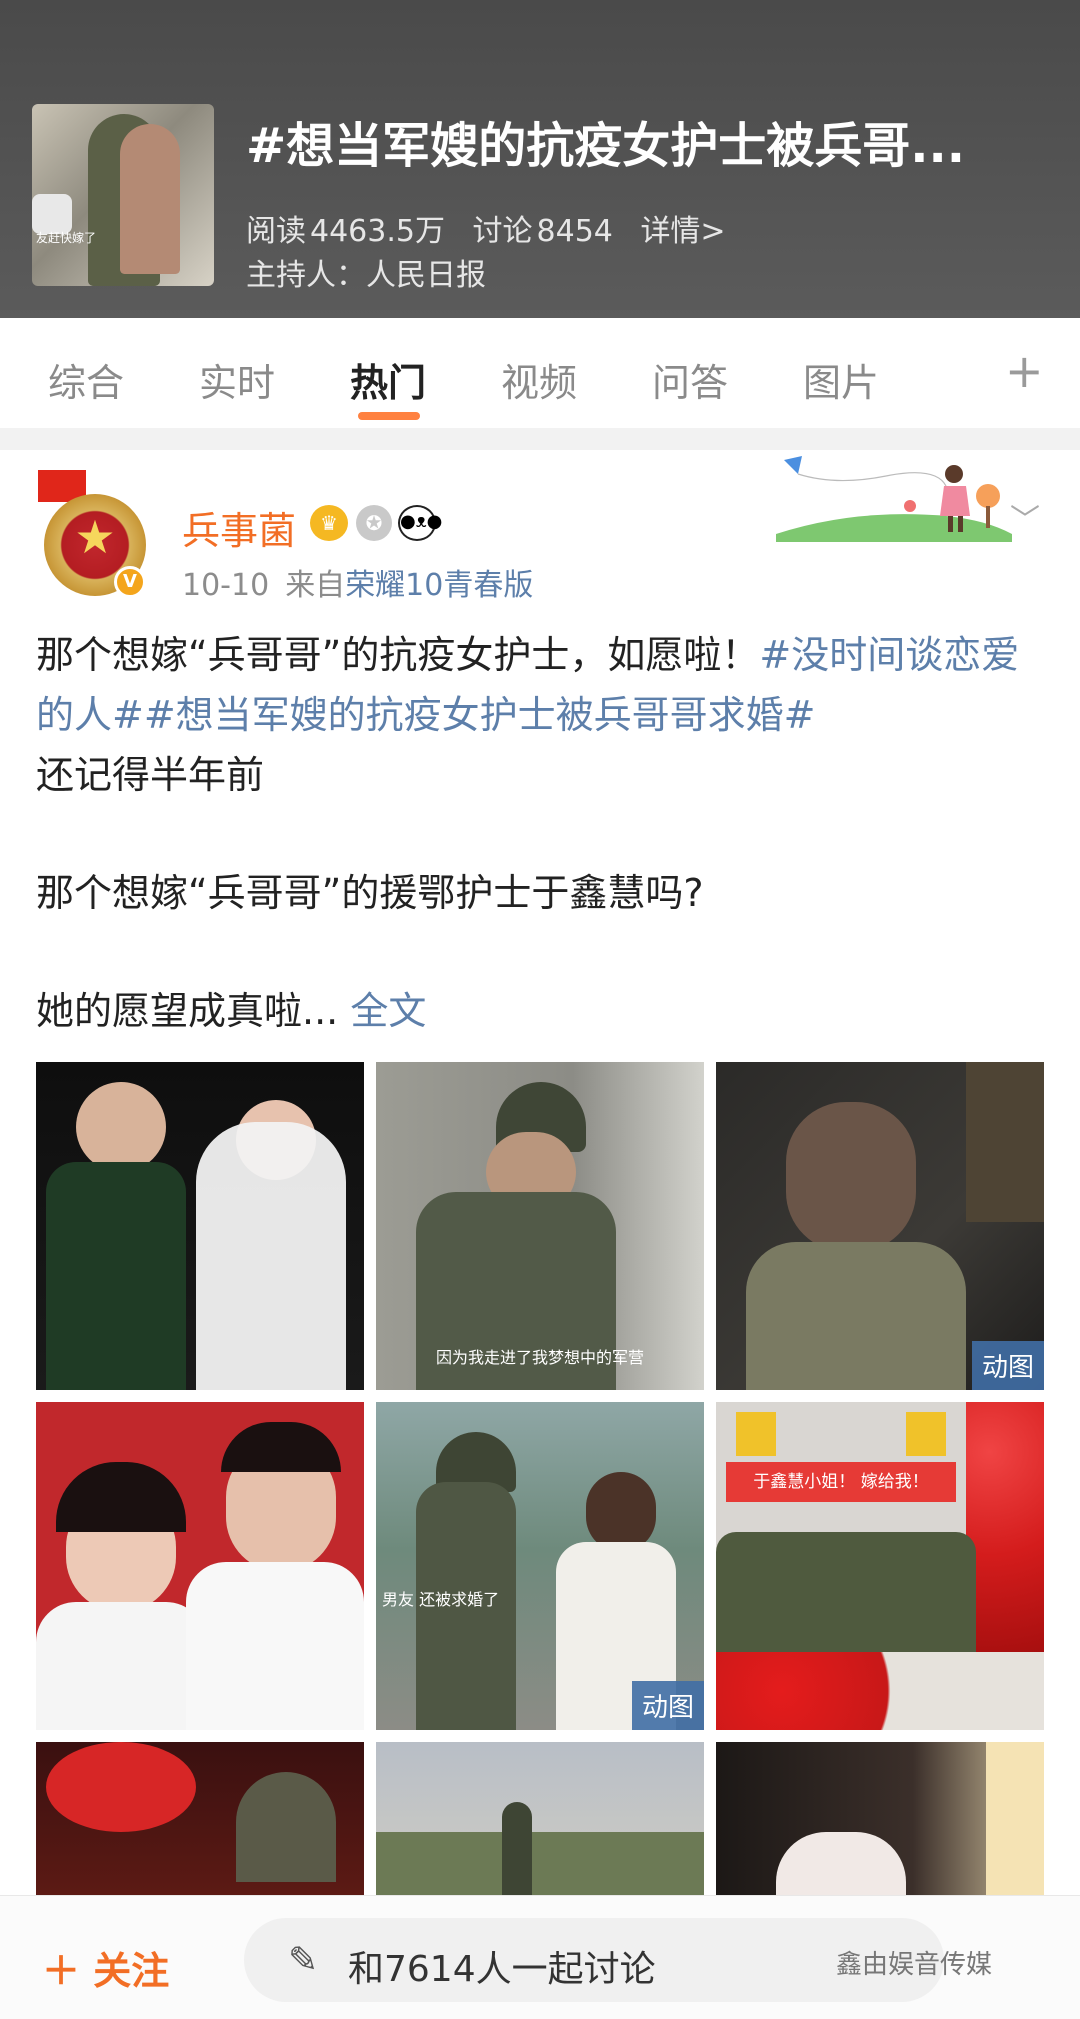 This screenshot has height=2019, width=1080. Describe the element at coordinates (539, 379) in the screenshot. I see `tab-video: 视频` at that location.